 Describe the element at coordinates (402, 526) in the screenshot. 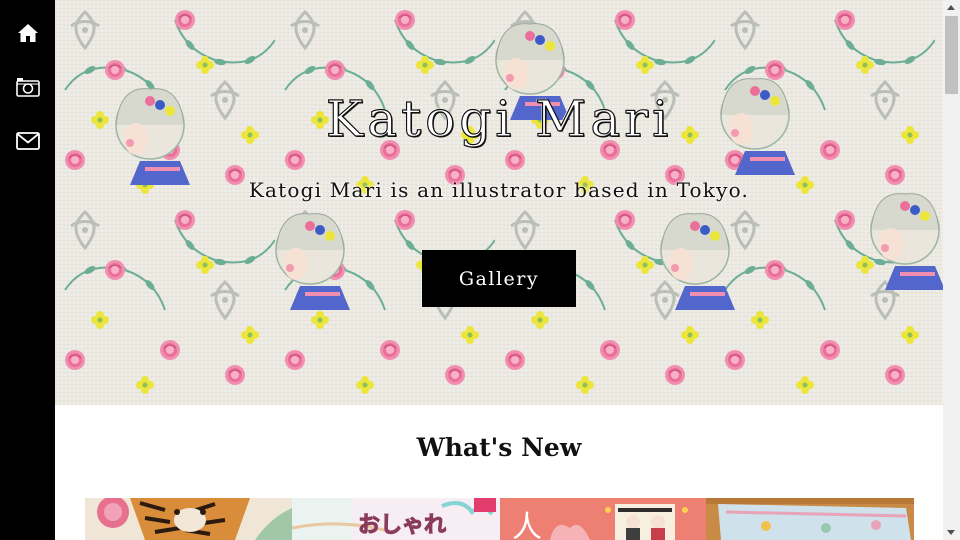

I see `book-title-text: おしゃれ` at that location.